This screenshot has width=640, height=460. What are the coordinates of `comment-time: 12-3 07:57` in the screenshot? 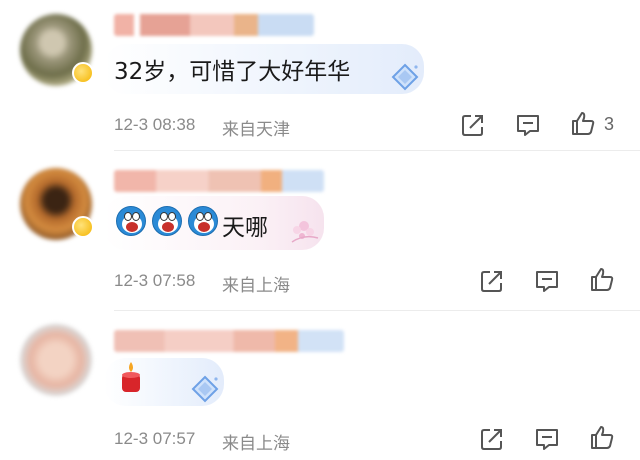 It's located at (155, 438).